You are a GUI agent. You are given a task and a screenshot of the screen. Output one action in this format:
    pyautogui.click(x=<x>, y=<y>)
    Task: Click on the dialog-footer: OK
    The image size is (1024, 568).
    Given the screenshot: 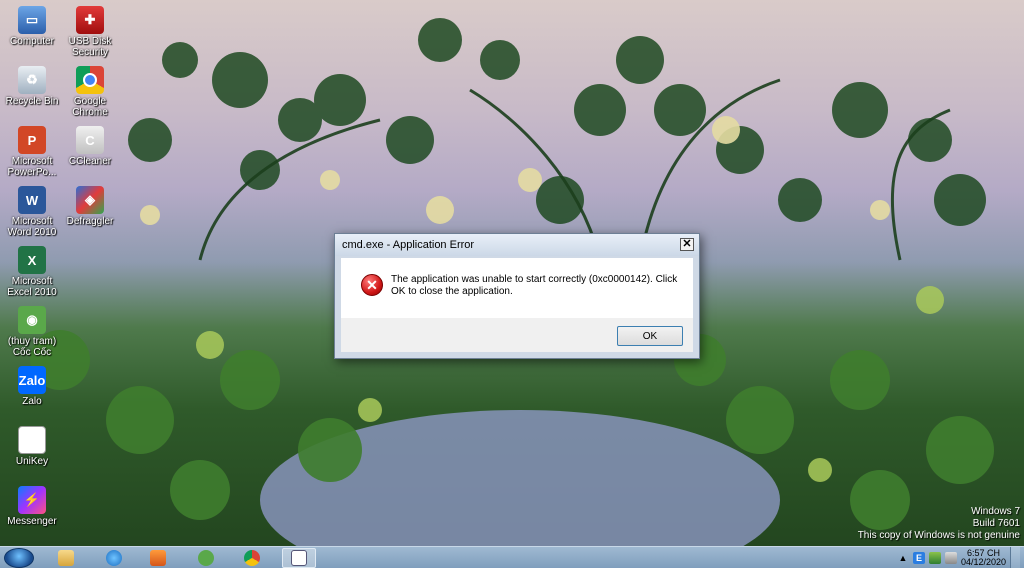 What is the action you would take?
    pyautogui.click(x=517, y=335)
    